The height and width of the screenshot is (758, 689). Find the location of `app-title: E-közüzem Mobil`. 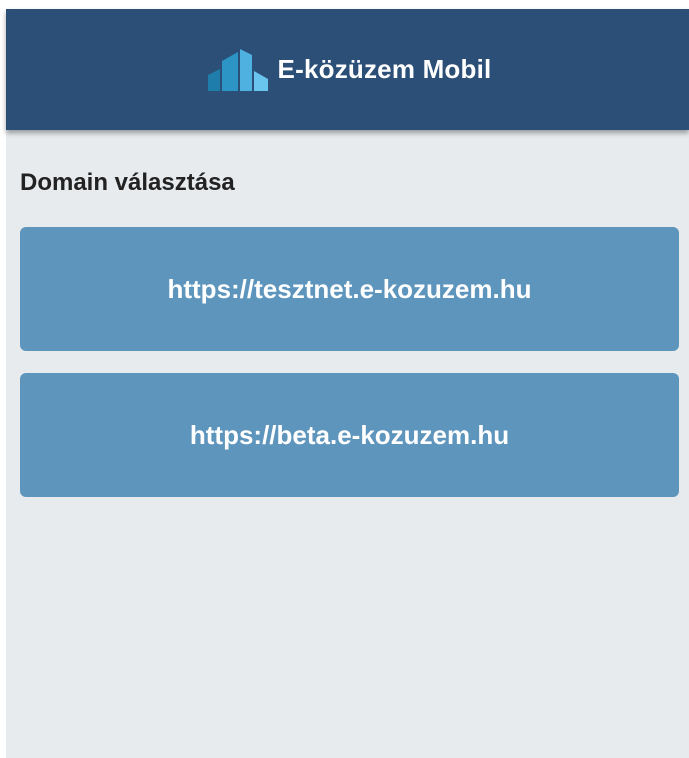

app-title: E-közüzem Mobil is located at coordinates (384, 69).